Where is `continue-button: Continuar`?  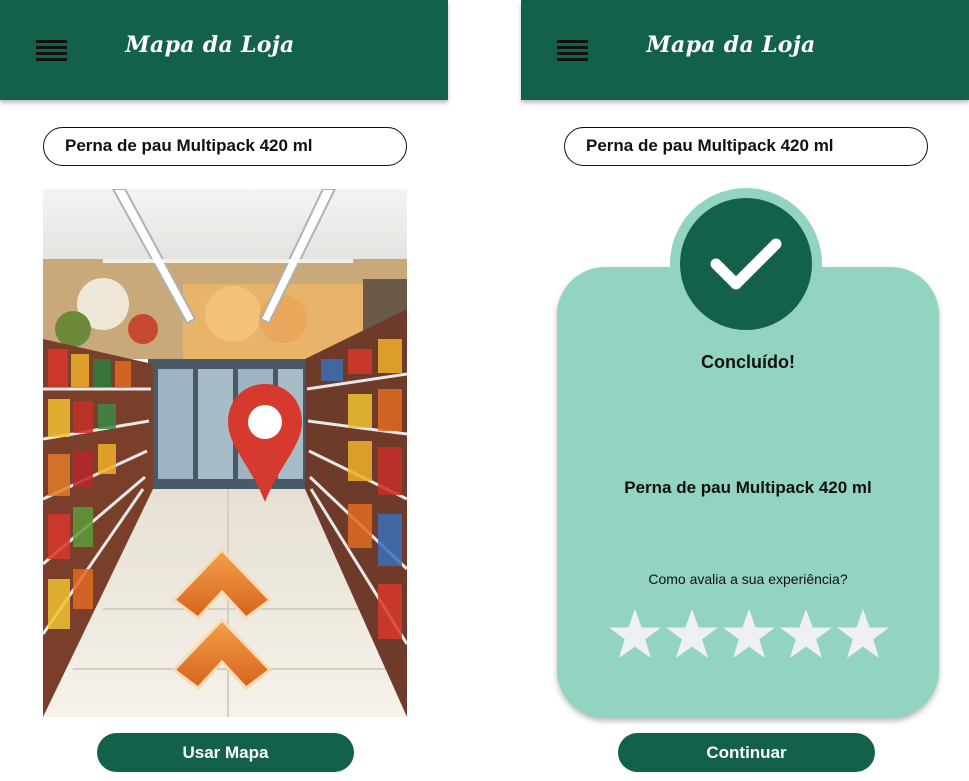 continue-button: Continuar is located at coordinates (746, 752).